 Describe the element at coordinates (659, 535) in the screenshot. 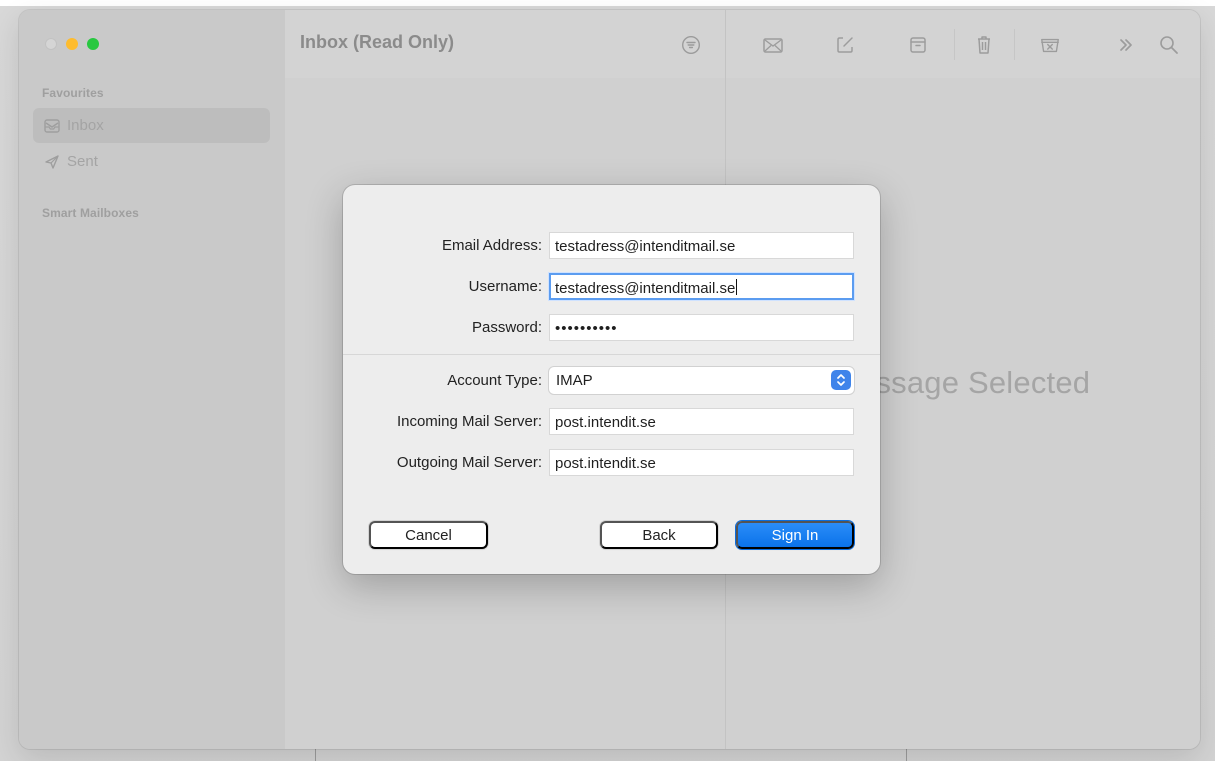

I see `back-button: Back` at that location.